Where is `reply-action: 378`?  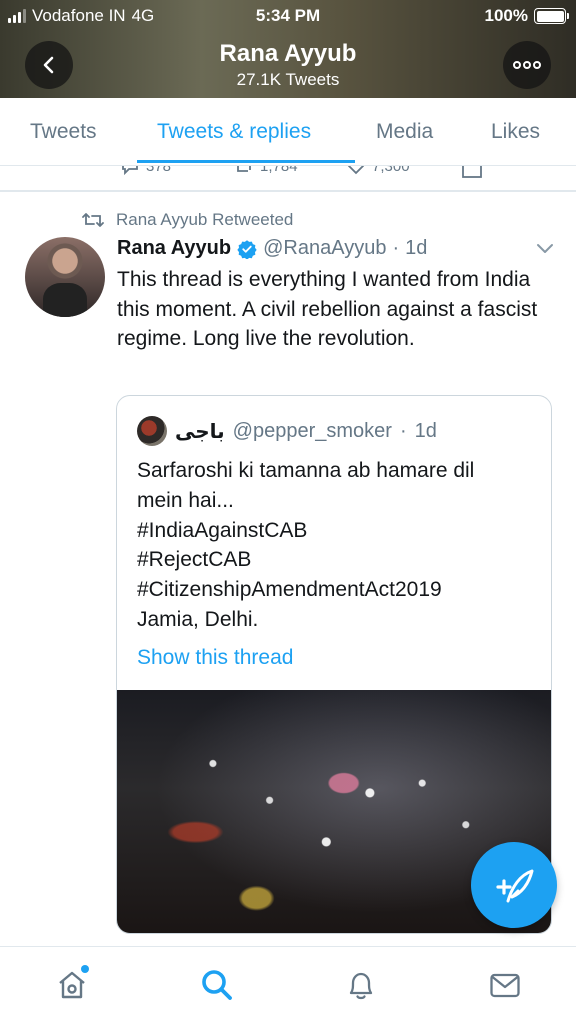
reply-action: 378 is located at coordinates (145, 171).